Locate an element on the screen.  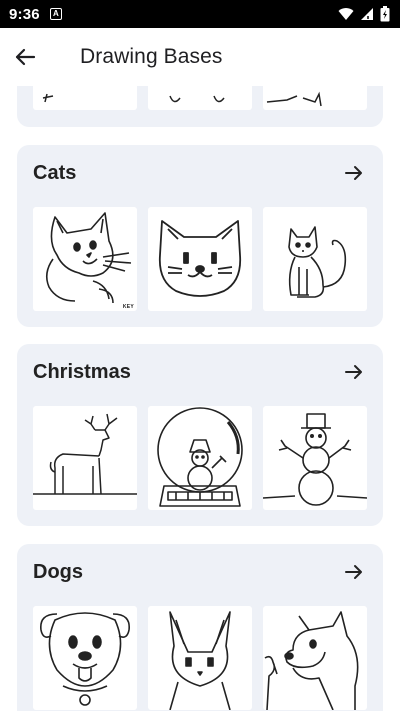
sitting-cat-drawing-thumbnail is located at coordinates (315, 259).